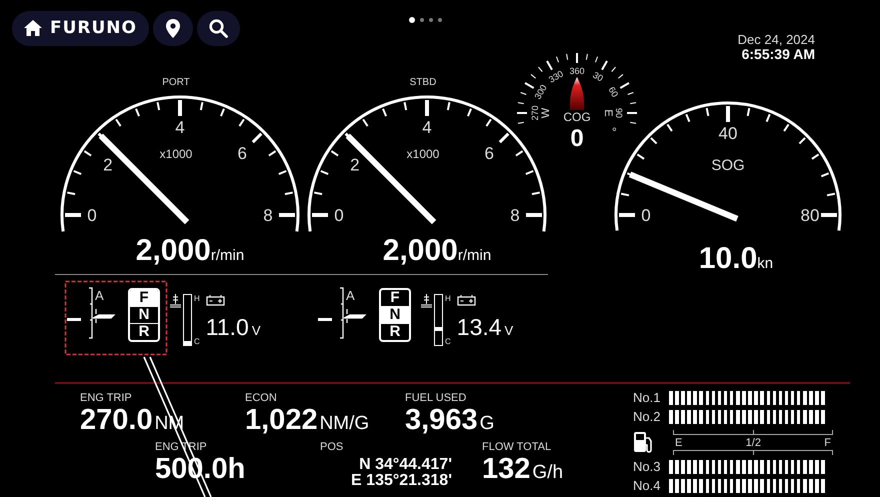  What do you see at coordinates (810, 215) in the screenshot?
I see `scale-label: 80` at bounding box center [810, 215].